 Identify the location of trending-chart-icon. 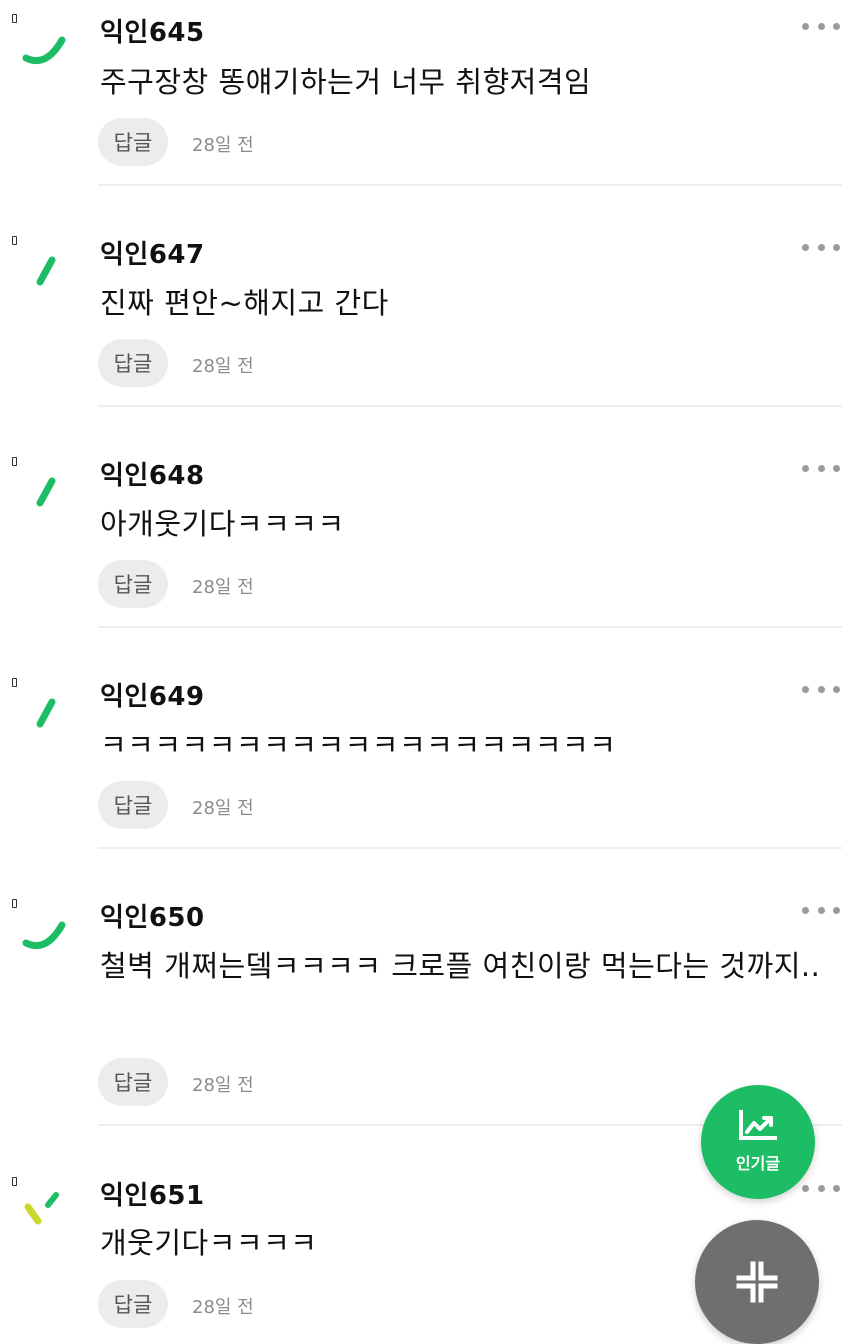
(758, 1125).